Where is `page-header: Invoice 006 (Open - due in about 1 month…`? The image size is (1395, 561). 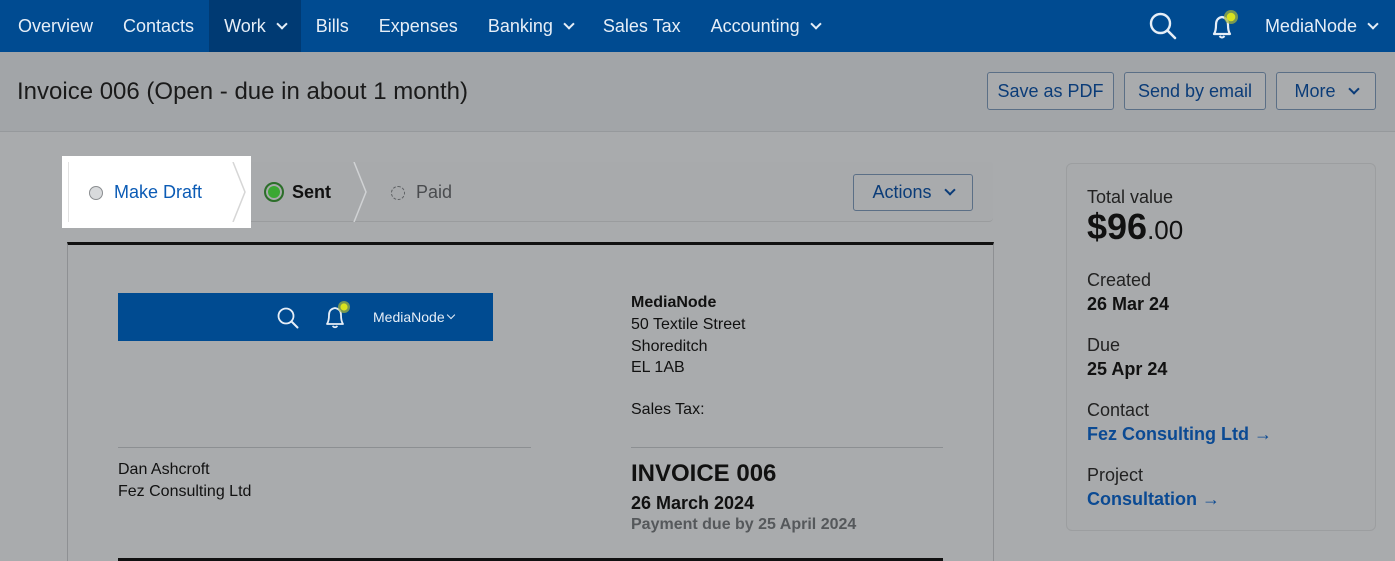 page-header: Invoice 006 (Open - due in about 1 month… is located at coordinates (697, 92).